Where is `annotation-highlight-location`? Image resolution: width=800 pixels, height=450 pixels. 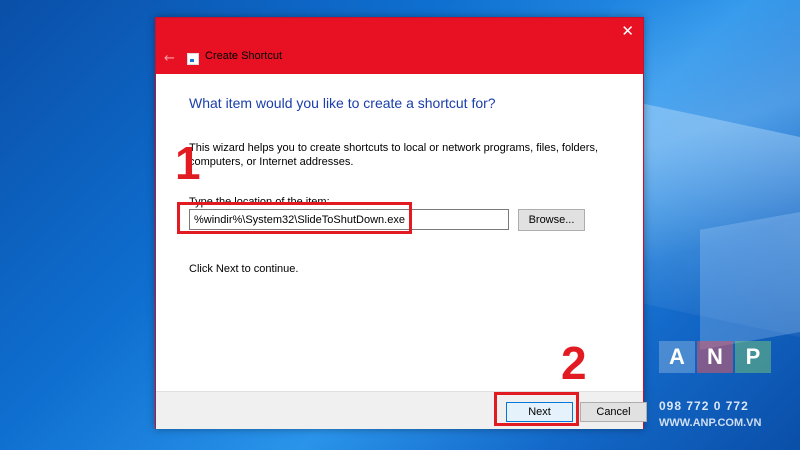
annotation-highlight-location is located at coordinates (294, 218).